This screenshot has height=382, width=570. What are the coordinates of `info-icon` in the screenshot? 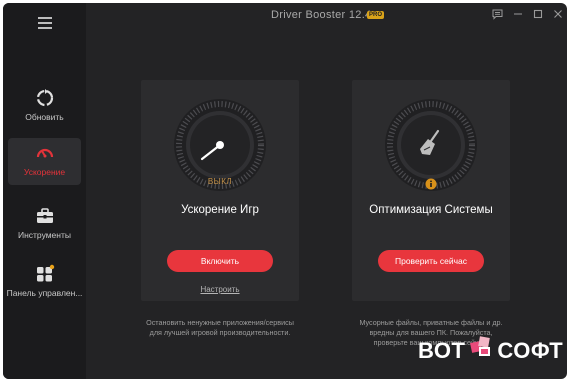 It's located at (431, 183).